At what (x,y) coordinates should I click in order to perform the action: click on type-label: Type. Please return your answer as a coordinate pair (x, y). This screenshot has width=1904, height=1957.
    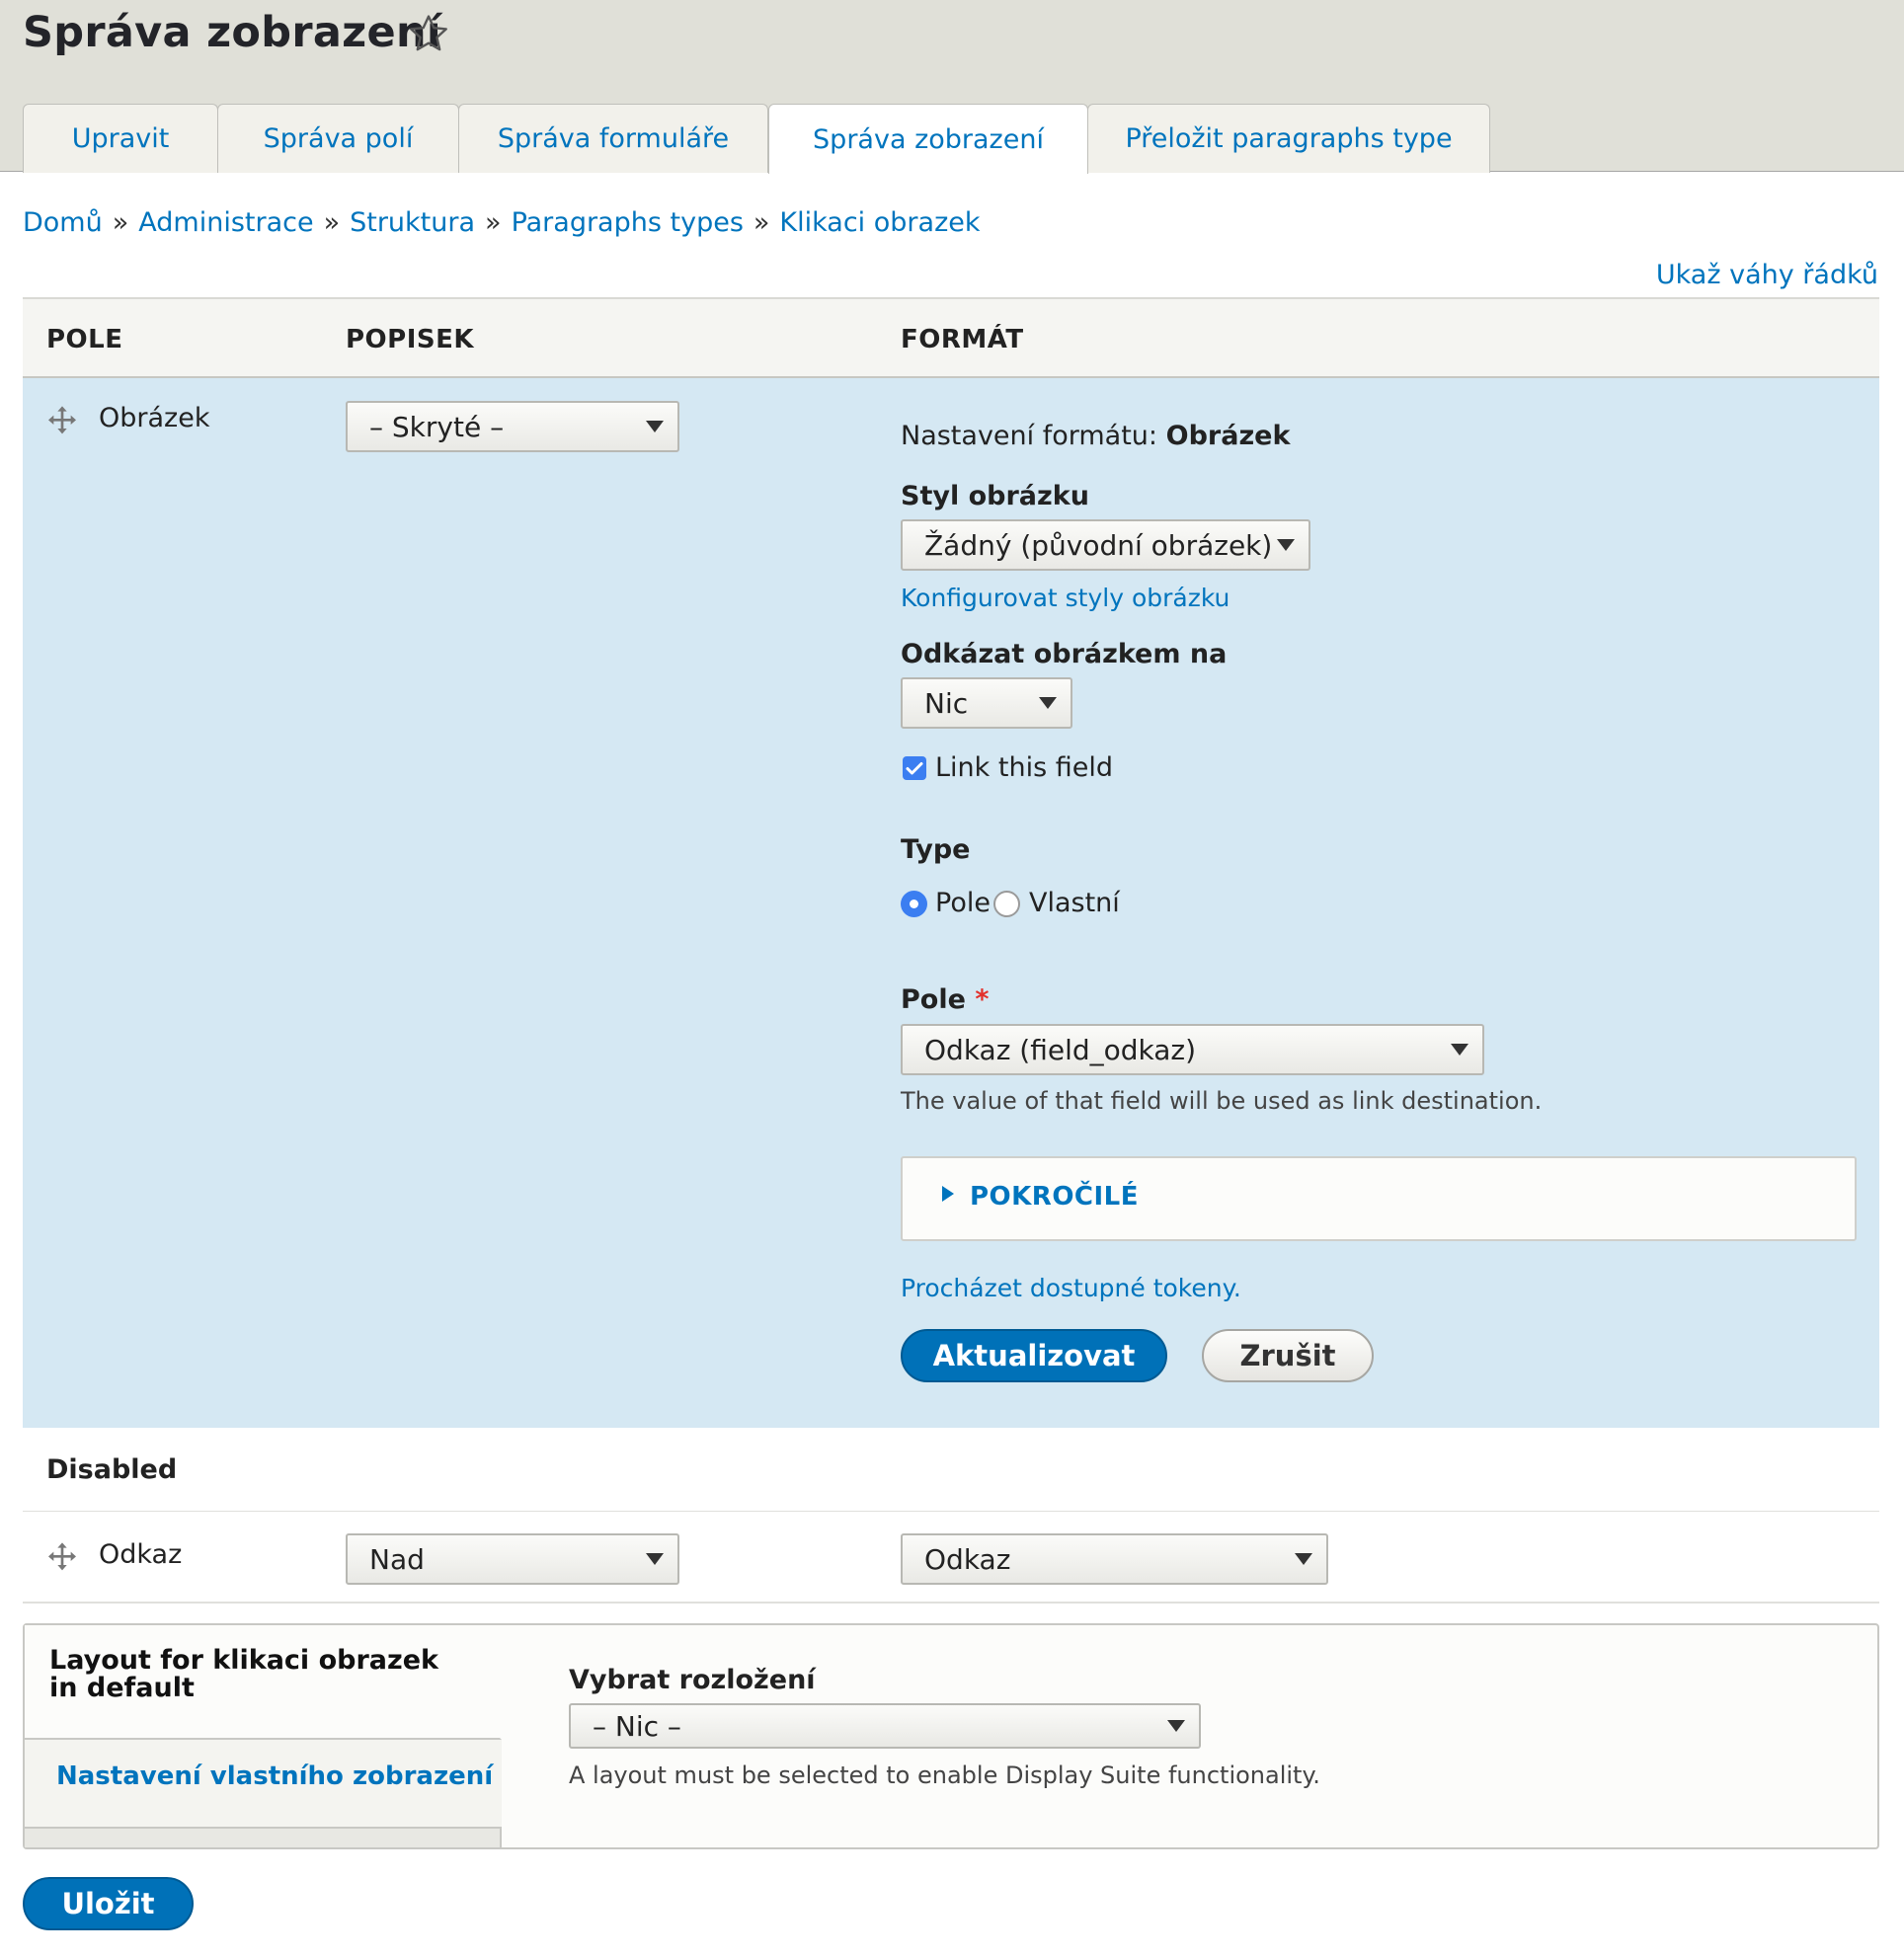
    Looking at the image, I should click on (936, 849).